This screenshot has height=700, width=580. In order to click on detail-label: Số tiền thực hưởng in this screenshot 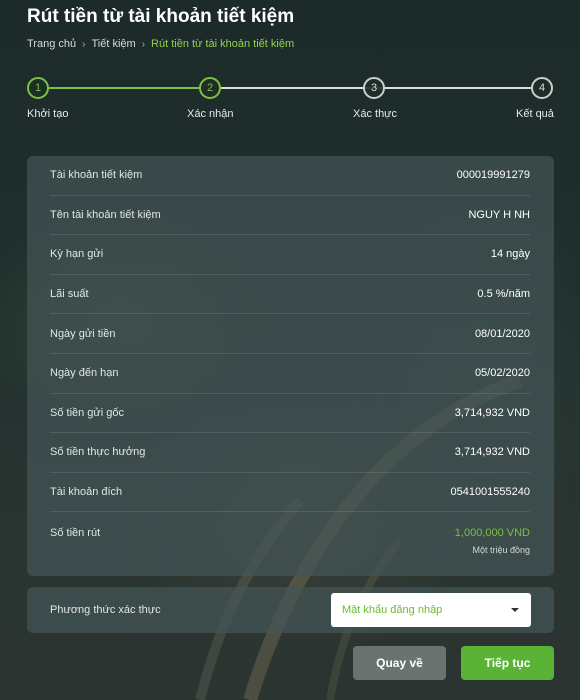, I will do `click(98, 452)`.